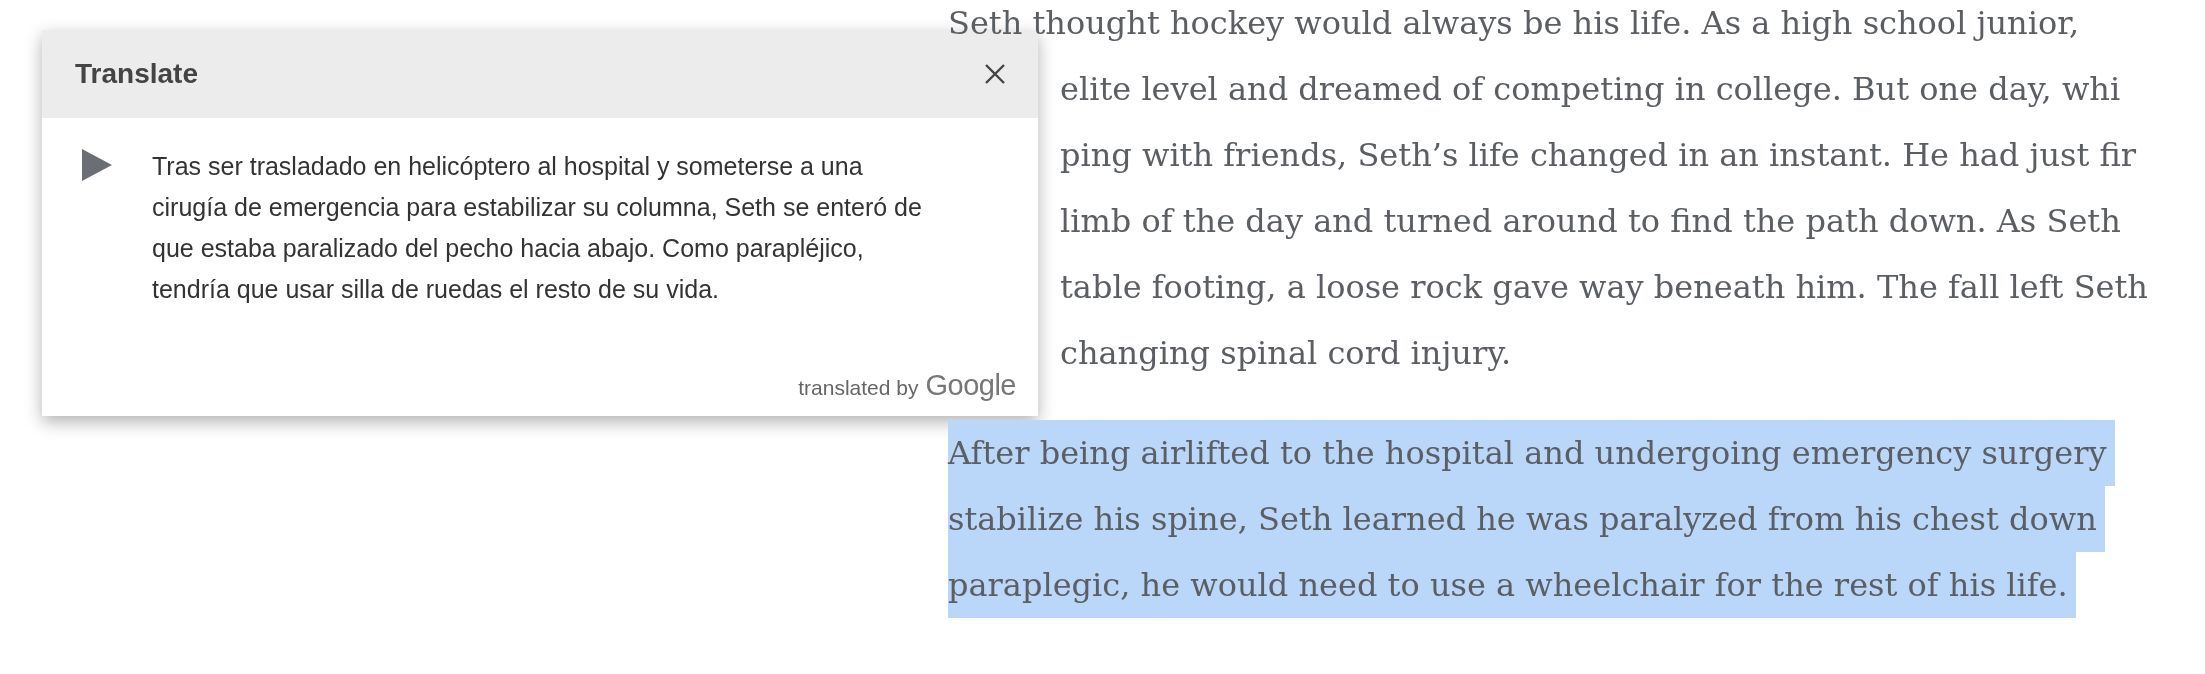  I want to click on close-icon, so click(995, 74).